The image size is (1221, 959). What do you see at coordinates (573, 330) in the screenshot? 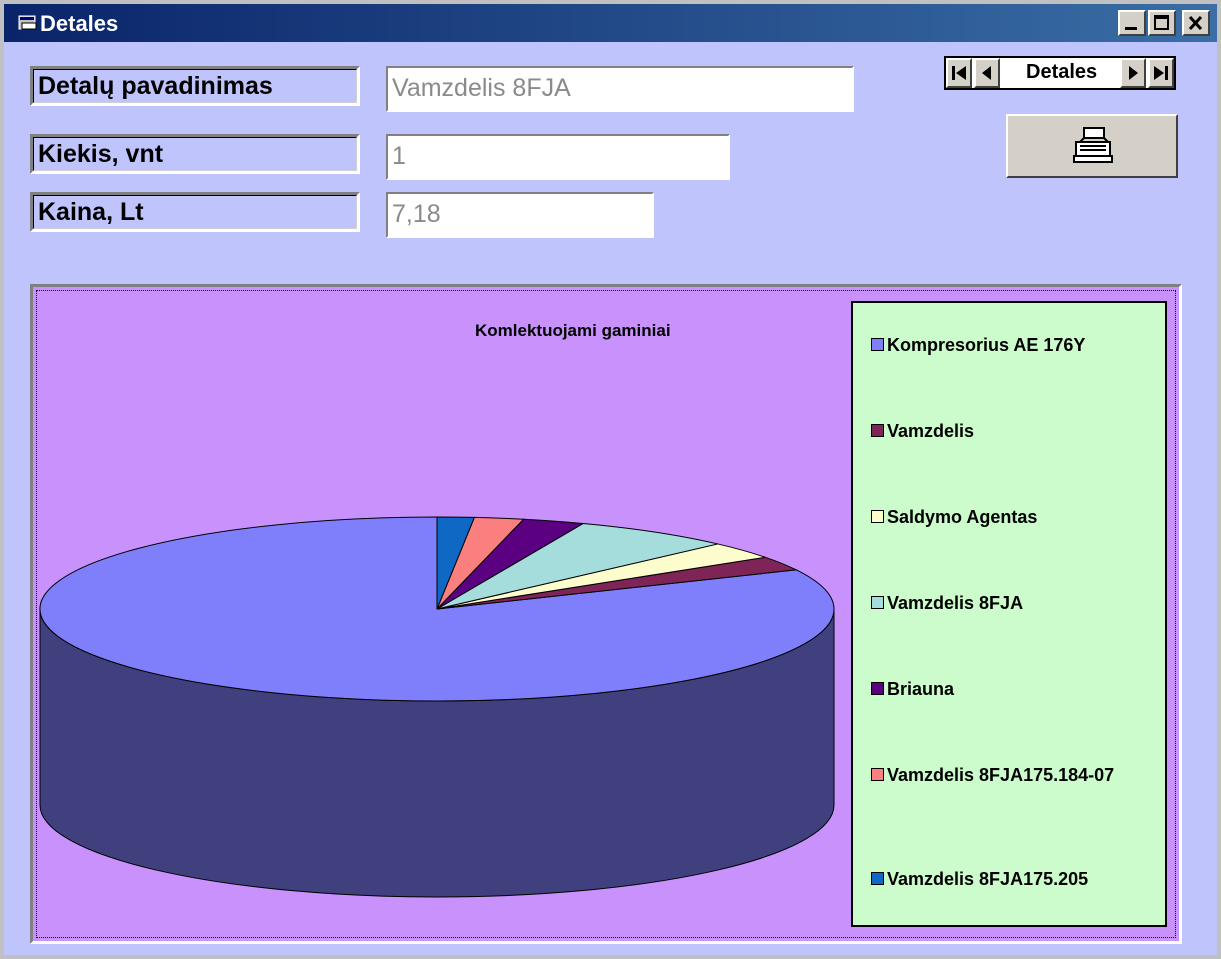
I see `chart-title: Komlektuojami gaminiai` at bounding box center [573, 330].